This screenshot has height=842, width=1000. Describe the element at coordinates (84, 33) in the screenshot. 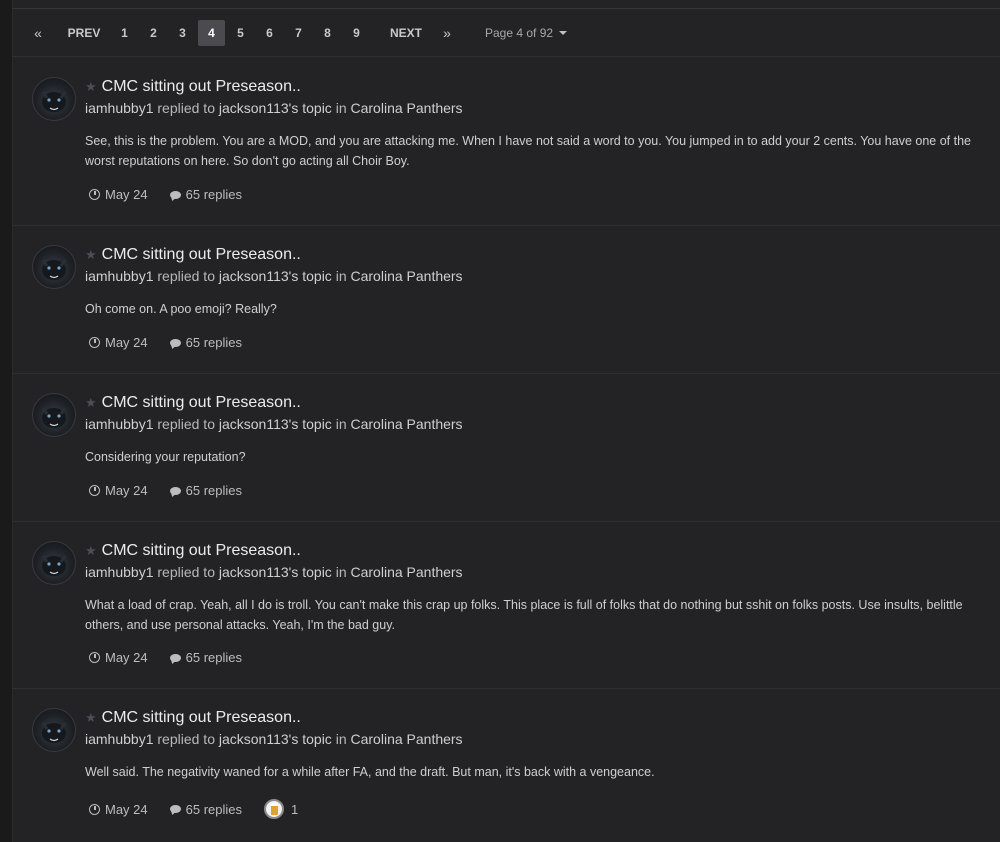

I see `prev-button: PREV` at that location.